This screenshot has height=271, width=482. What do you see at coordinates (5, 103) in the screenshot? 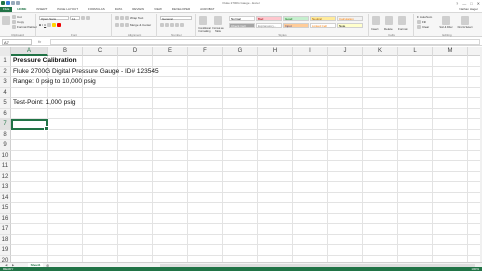
I see `row-header-5: 5` at bounding box center [5, 103].